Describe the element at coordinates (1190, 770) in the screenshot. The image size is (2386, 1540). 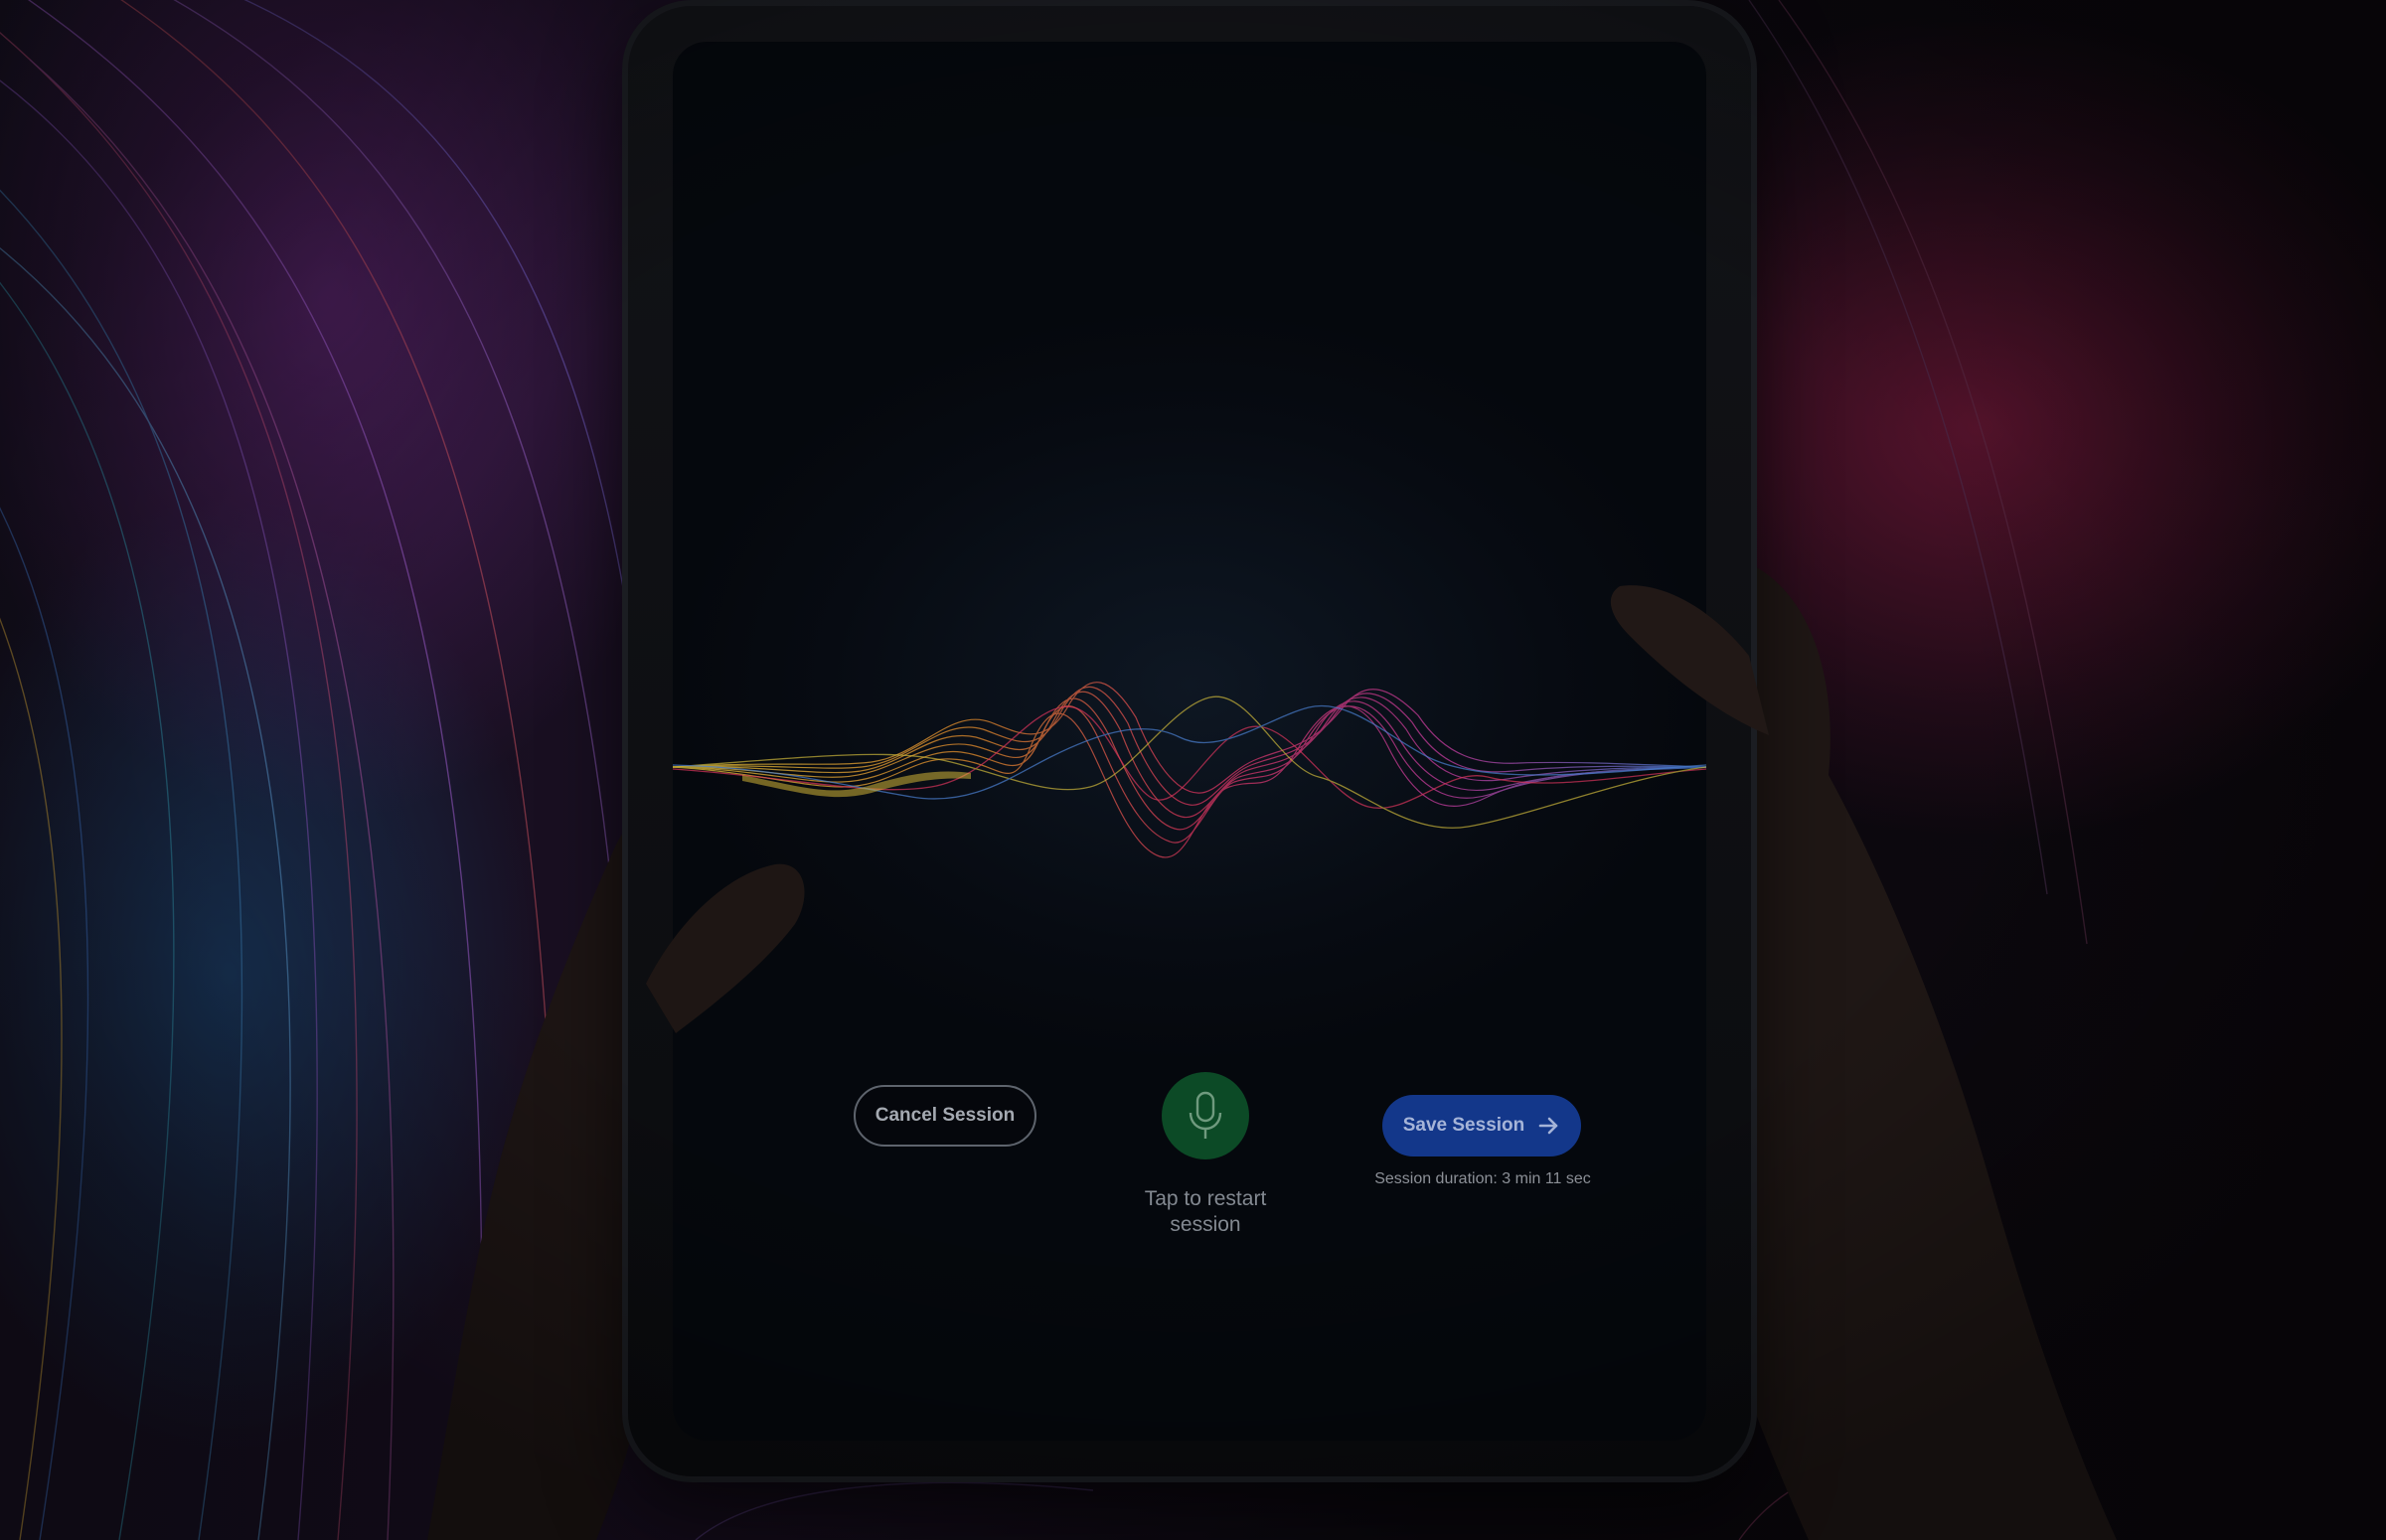
I see `audio-waveform` at that location.